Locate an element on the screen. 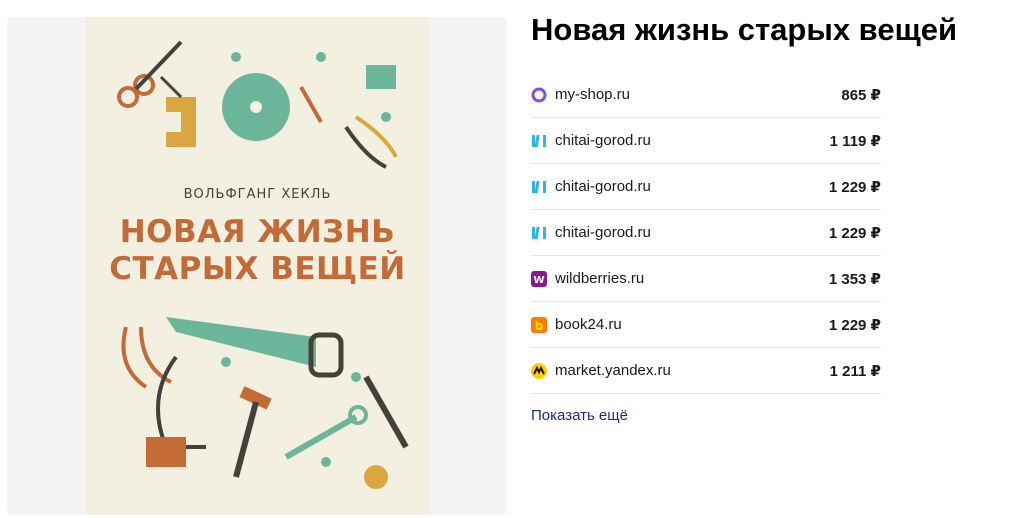  coping-saw-illustration is located at coordinates (176, 411).